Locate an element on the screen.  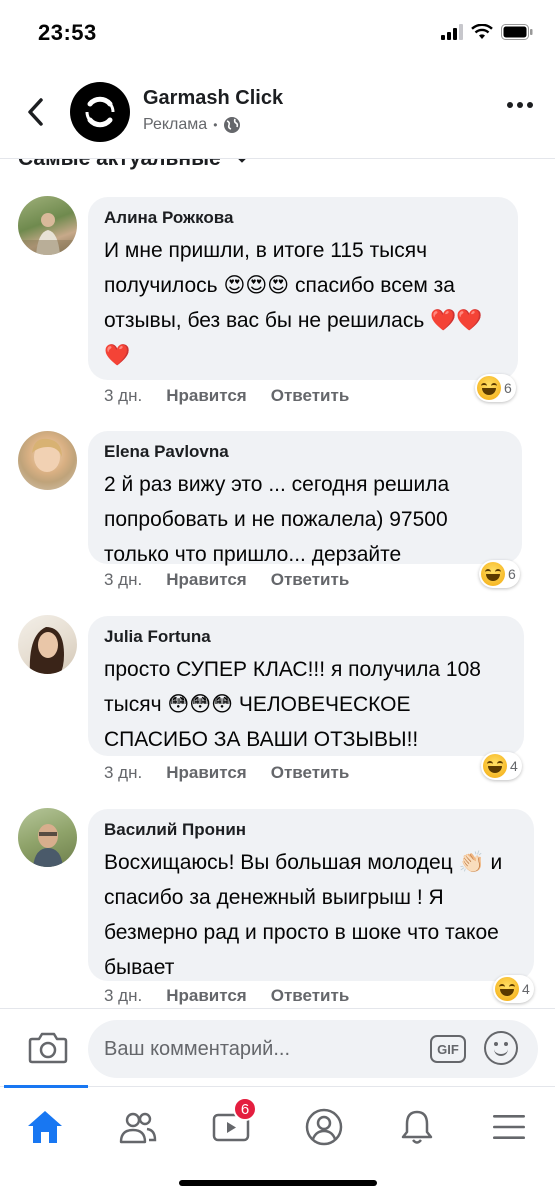
friends-icon is located at coordinates (138, 1128).